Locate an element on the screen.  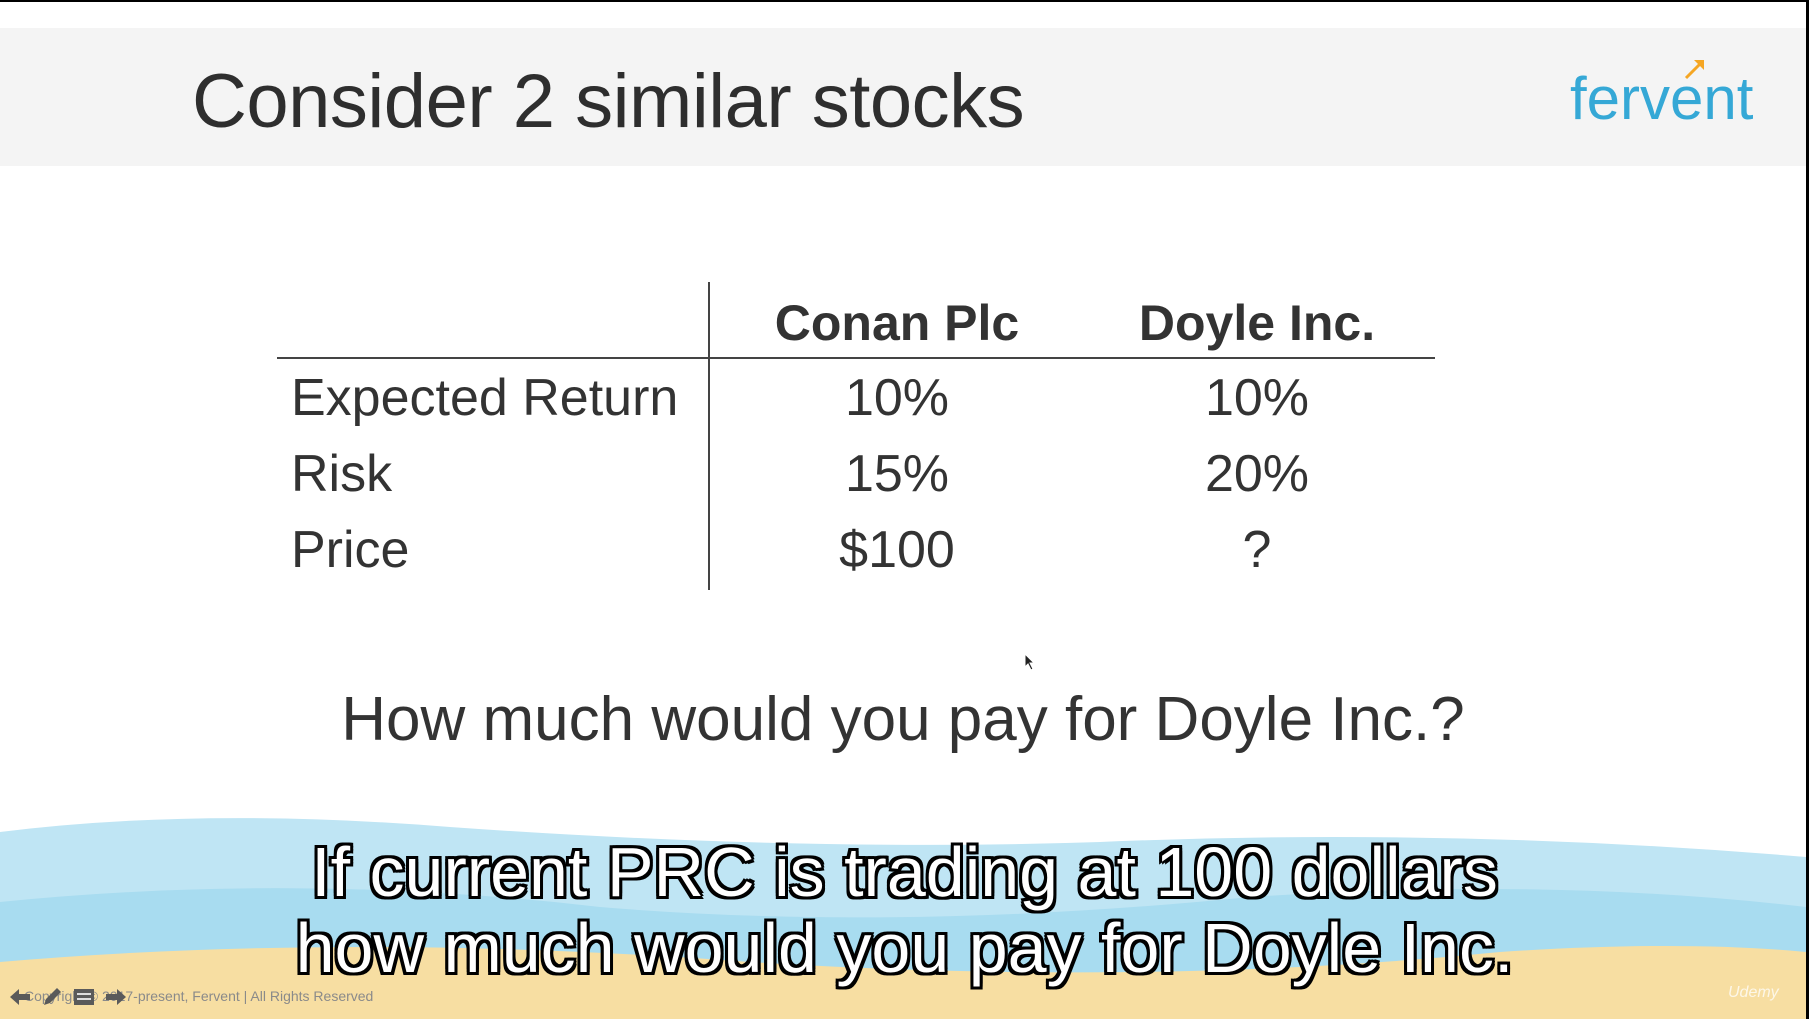
cell-doyle-expected-return: 10% is located at coordinates (1257, 398).